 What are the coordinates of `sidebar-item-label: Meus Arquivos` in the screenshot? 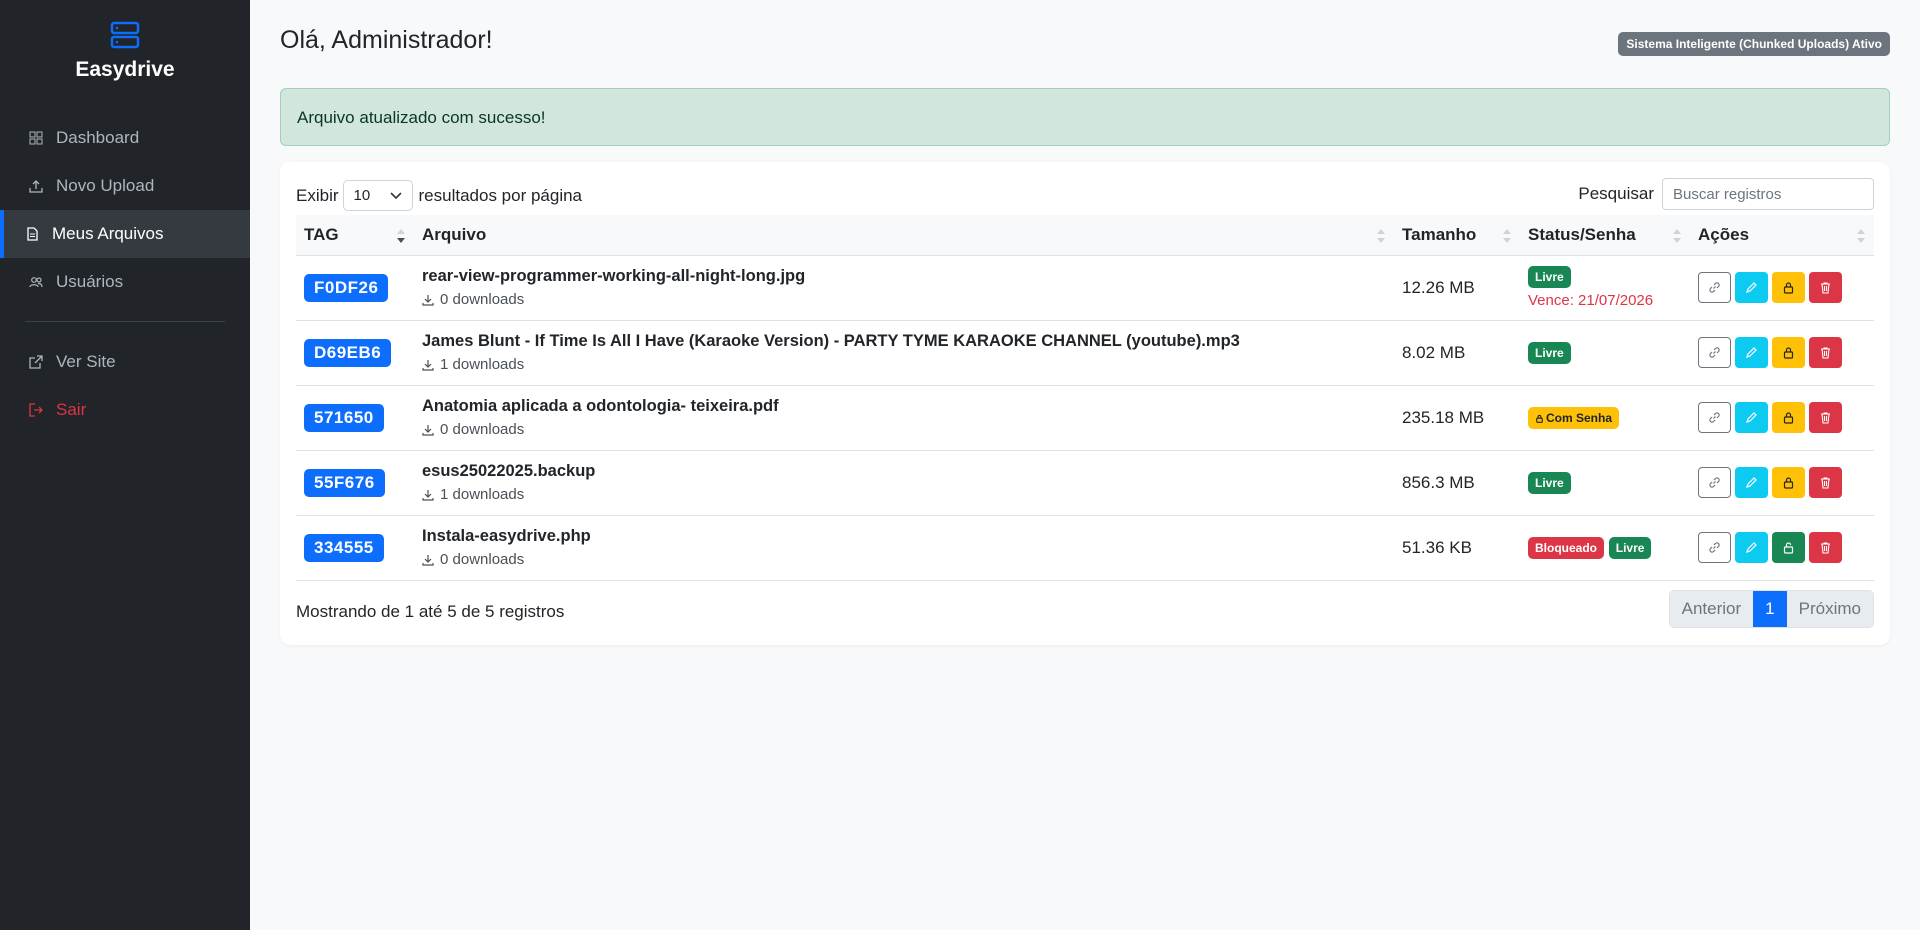 It's located at (108, 233).